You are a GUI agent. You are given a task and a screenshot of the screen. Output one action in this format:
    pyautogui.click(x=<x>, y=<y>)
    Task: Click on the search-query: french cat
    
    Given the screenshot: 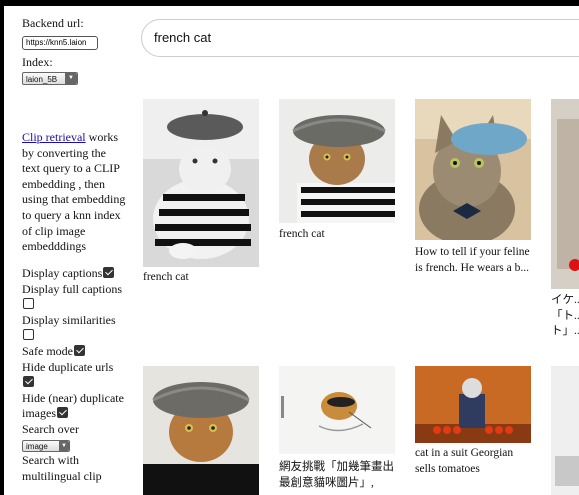 What is the action you would take?
    pyautogui.click(x=183, y=37)
    